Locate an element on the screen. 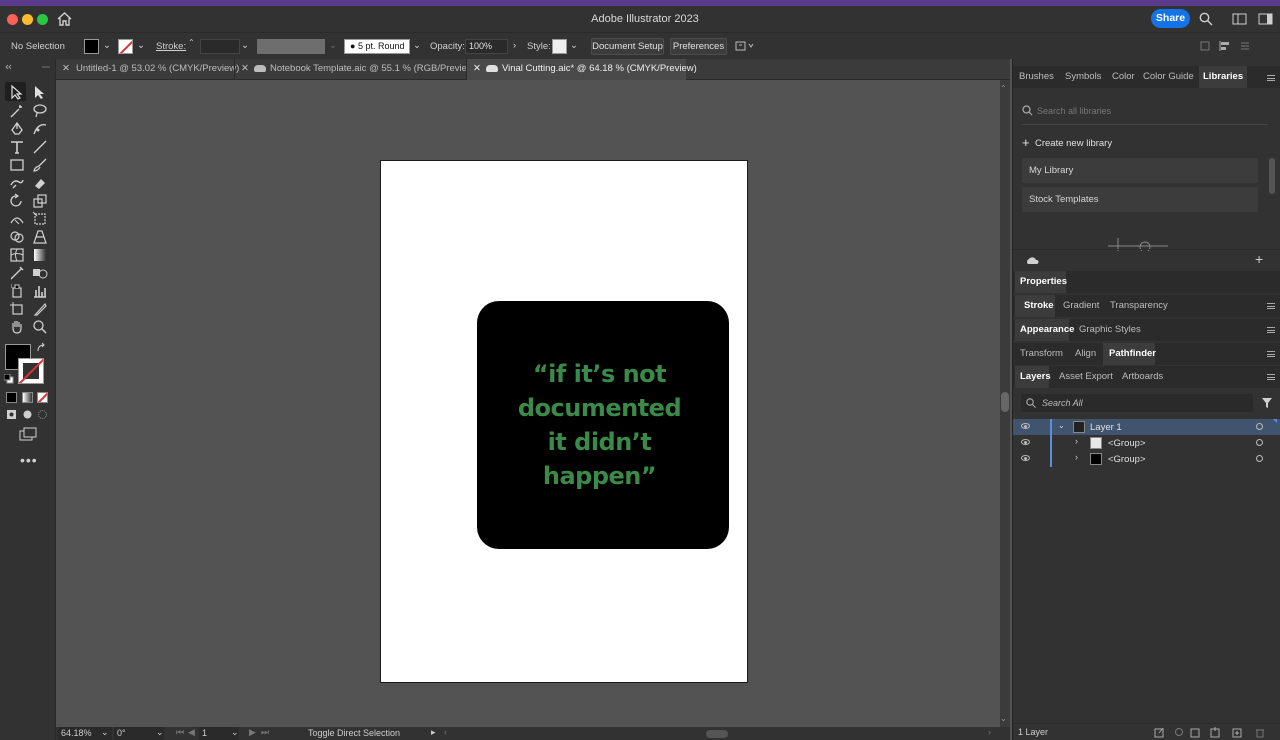 Image resolution: width=1280 pixels, height=740 pixels. tab-layers: Layers is located at coordinates (1035, 376).